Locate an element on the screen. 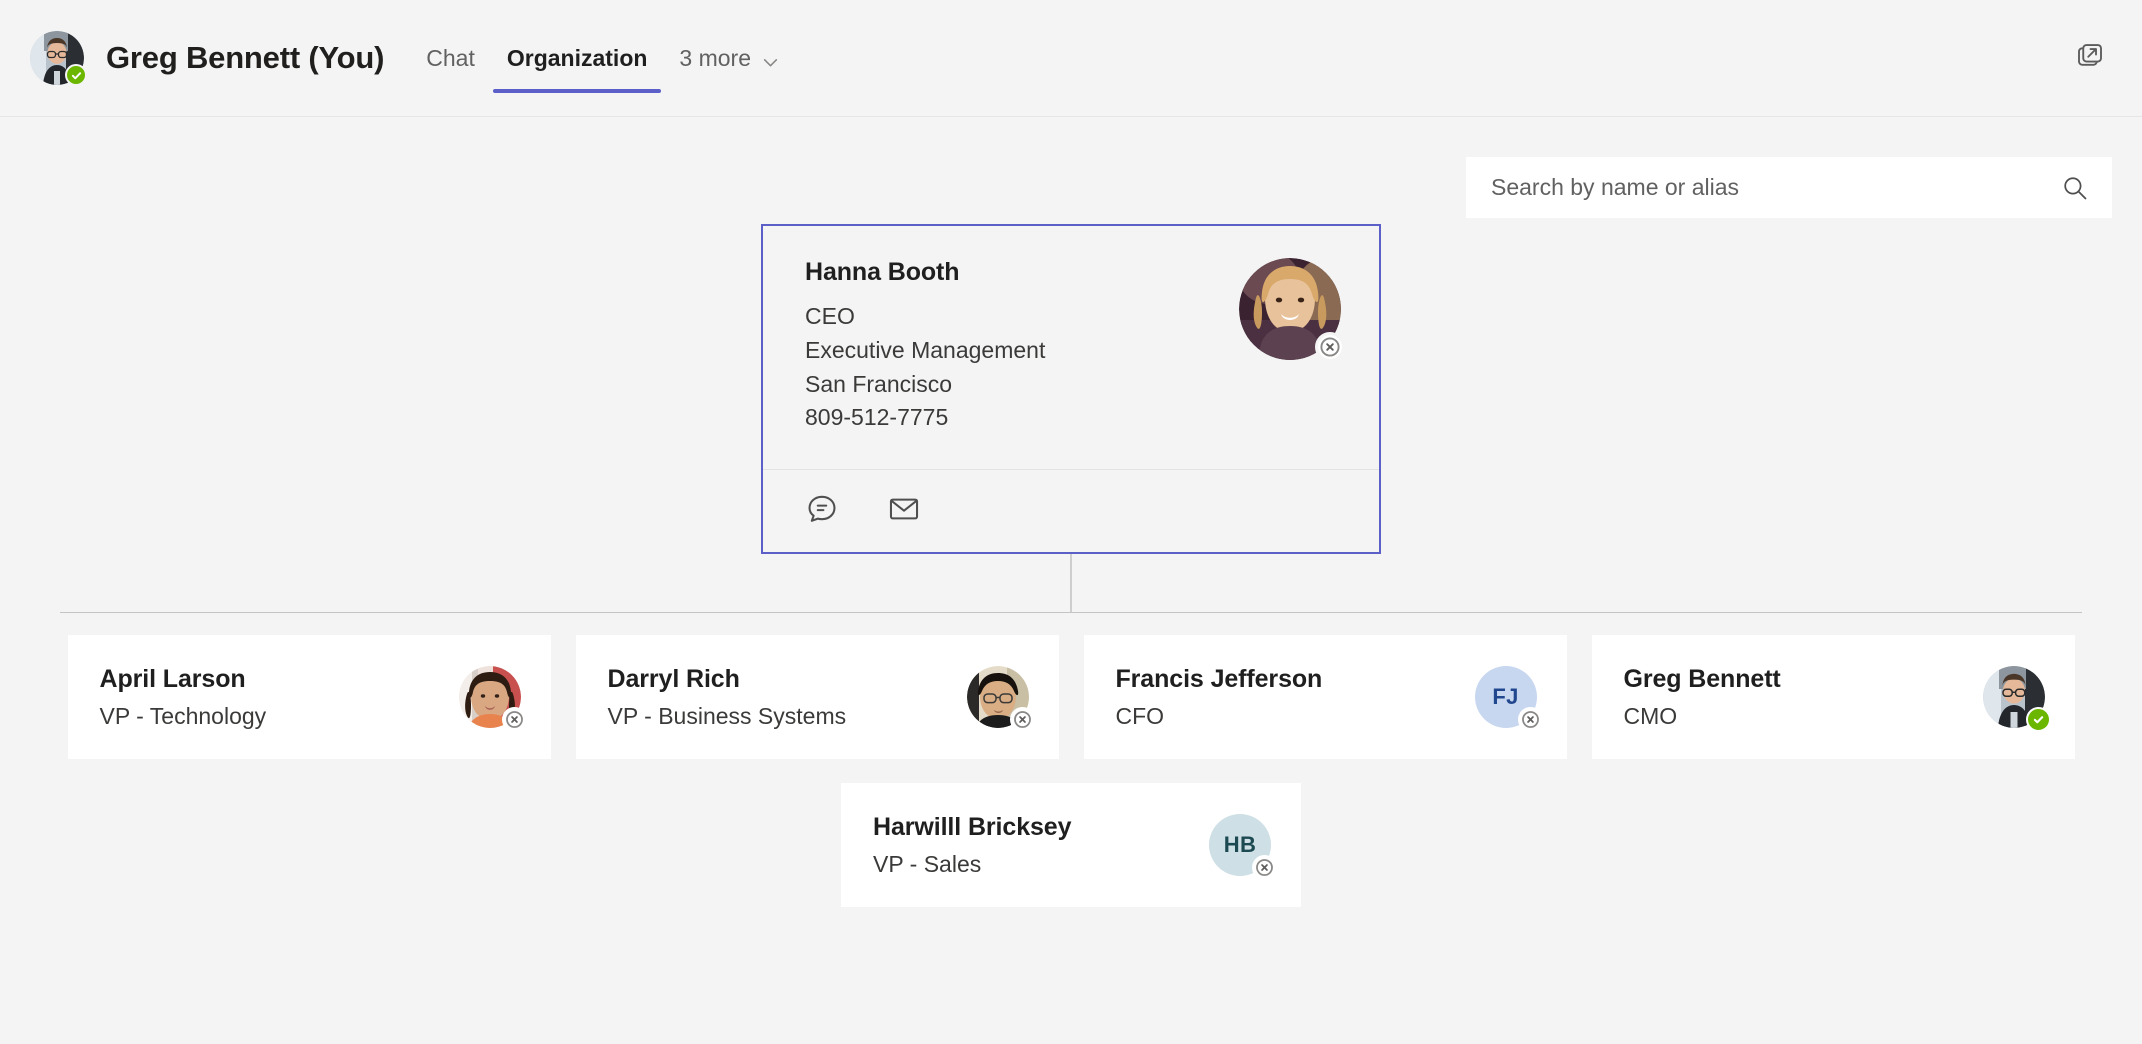 This screenshot has height=1044, width=2142. child-info: Francis Jefferson CFO is located at coordinates (1288, 697).